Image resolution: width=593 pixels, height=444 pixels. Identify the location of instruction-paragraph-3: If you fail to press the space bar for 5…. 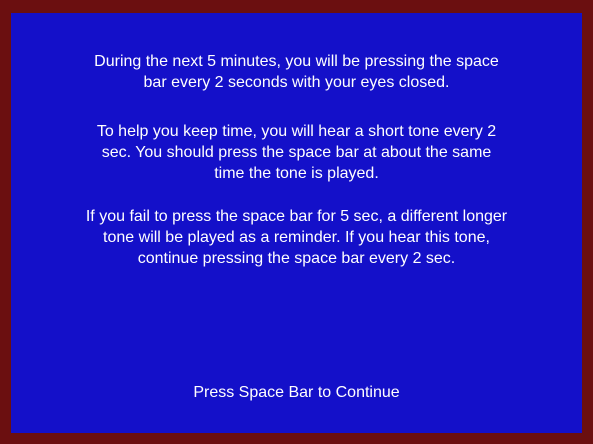
(296, 237).